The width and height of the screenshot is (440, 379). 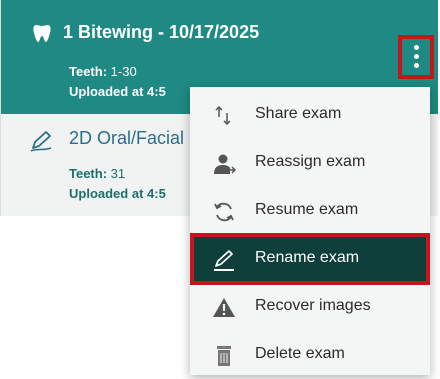 I want to click on menu-item-label: Delete exam, so click(x=300, y=353).